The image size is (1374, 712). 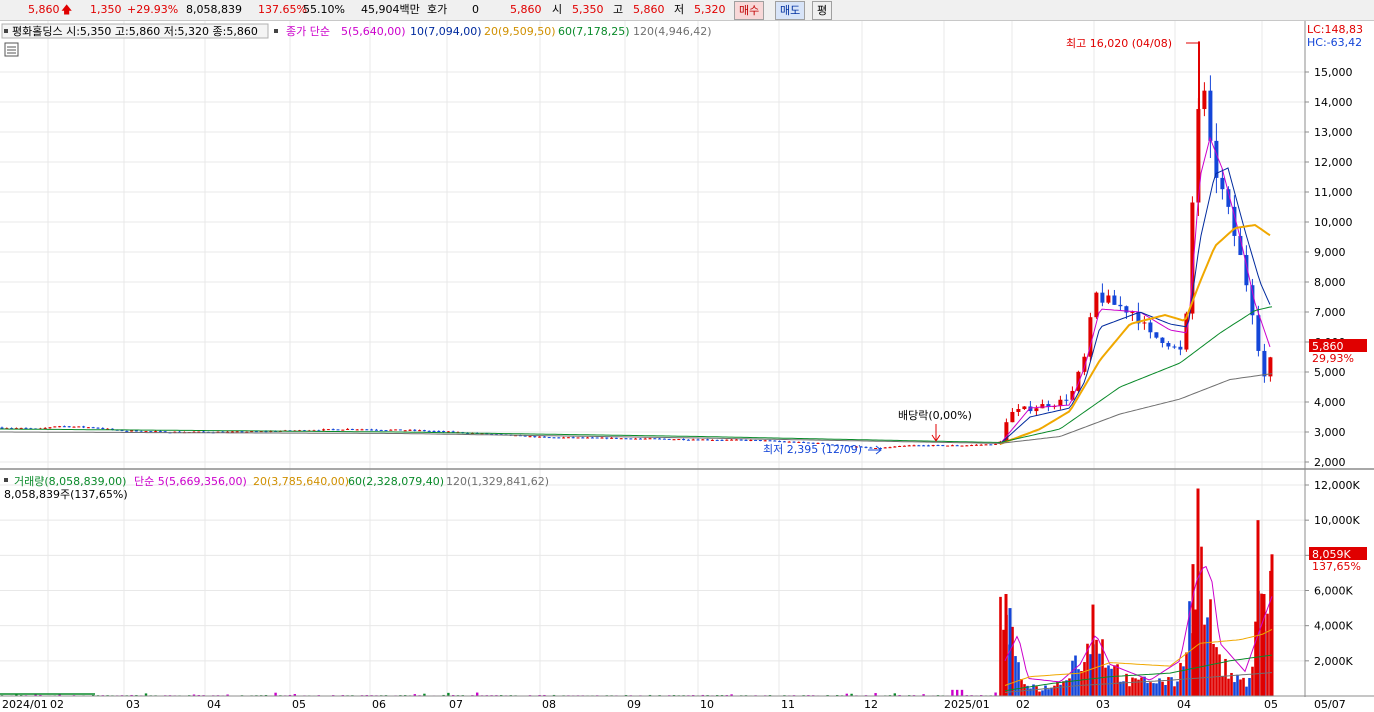 What do you see at coordinates (618, 9) in the screenshot?
I see `high-label: 고` at bounding box center [618, 9].